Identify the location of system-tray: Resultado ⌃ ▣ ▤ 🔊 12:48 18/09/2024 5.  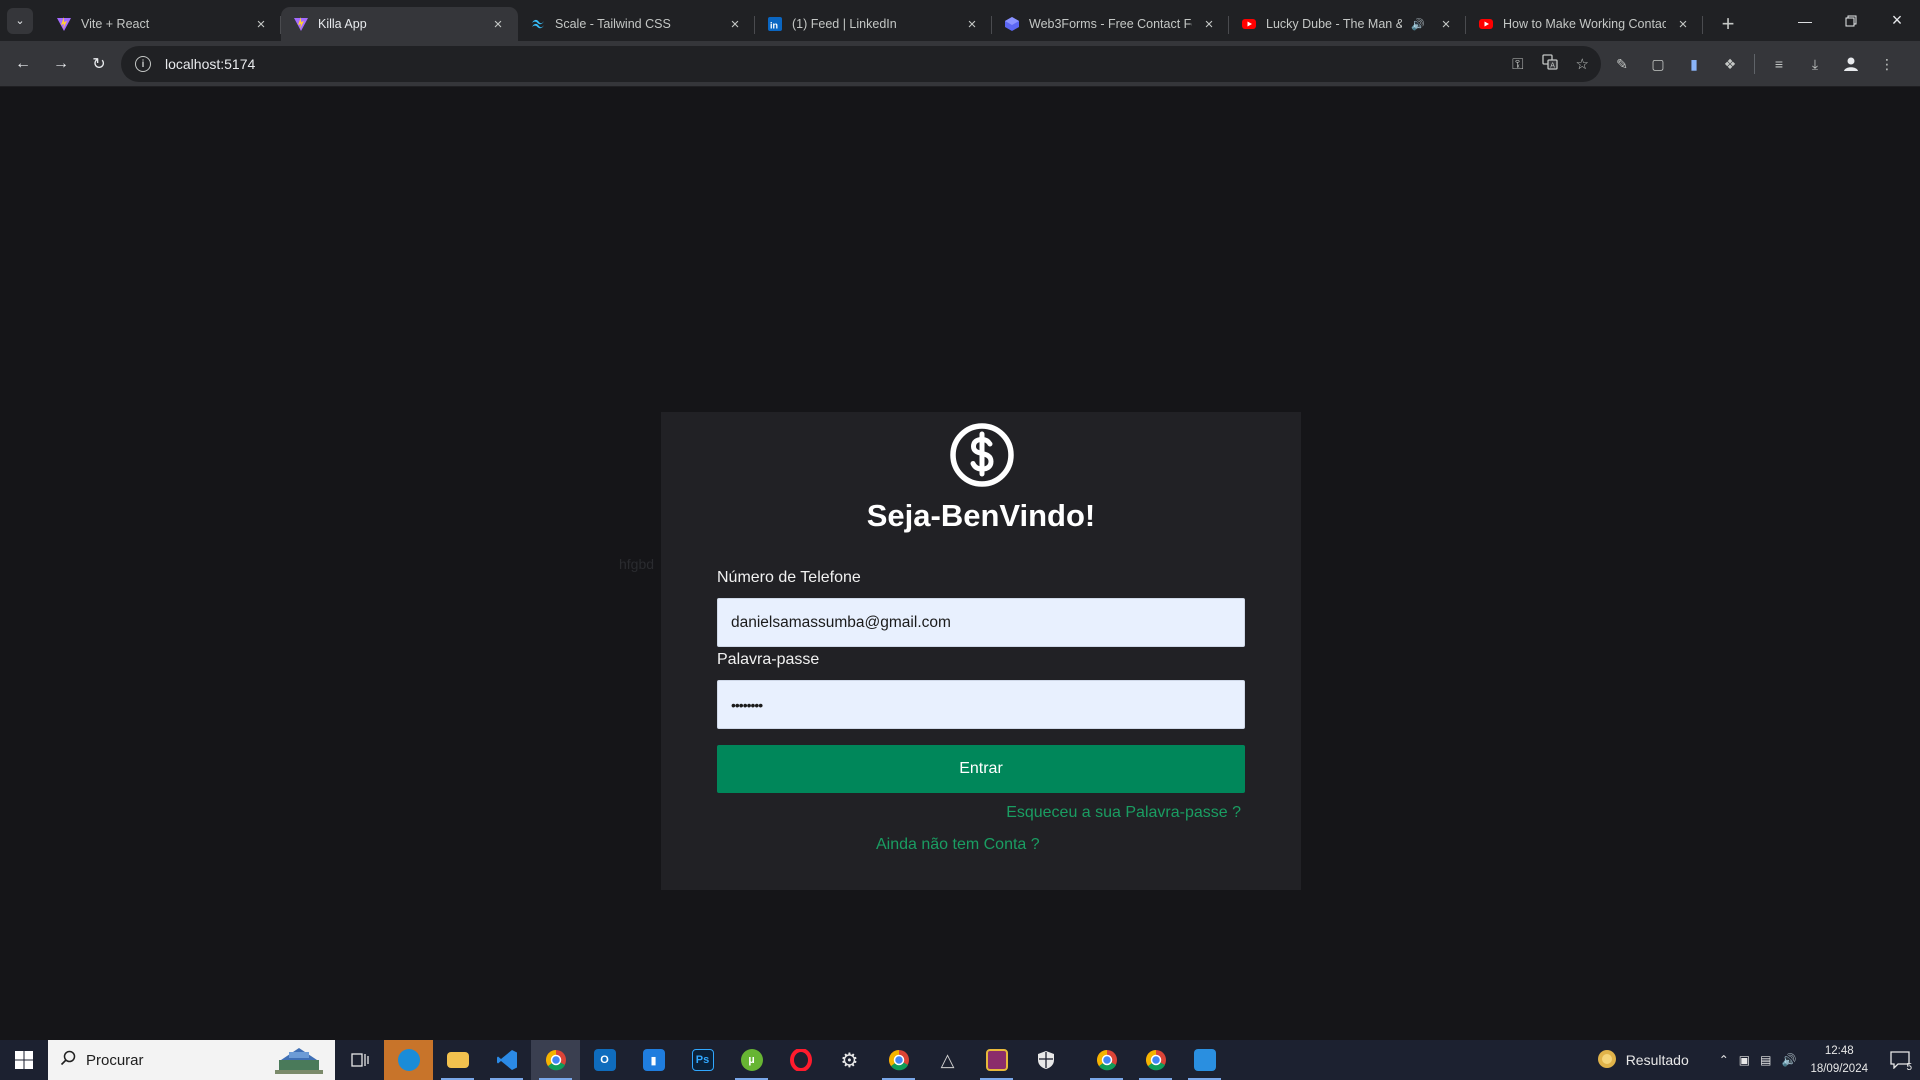
(1758, 1060).